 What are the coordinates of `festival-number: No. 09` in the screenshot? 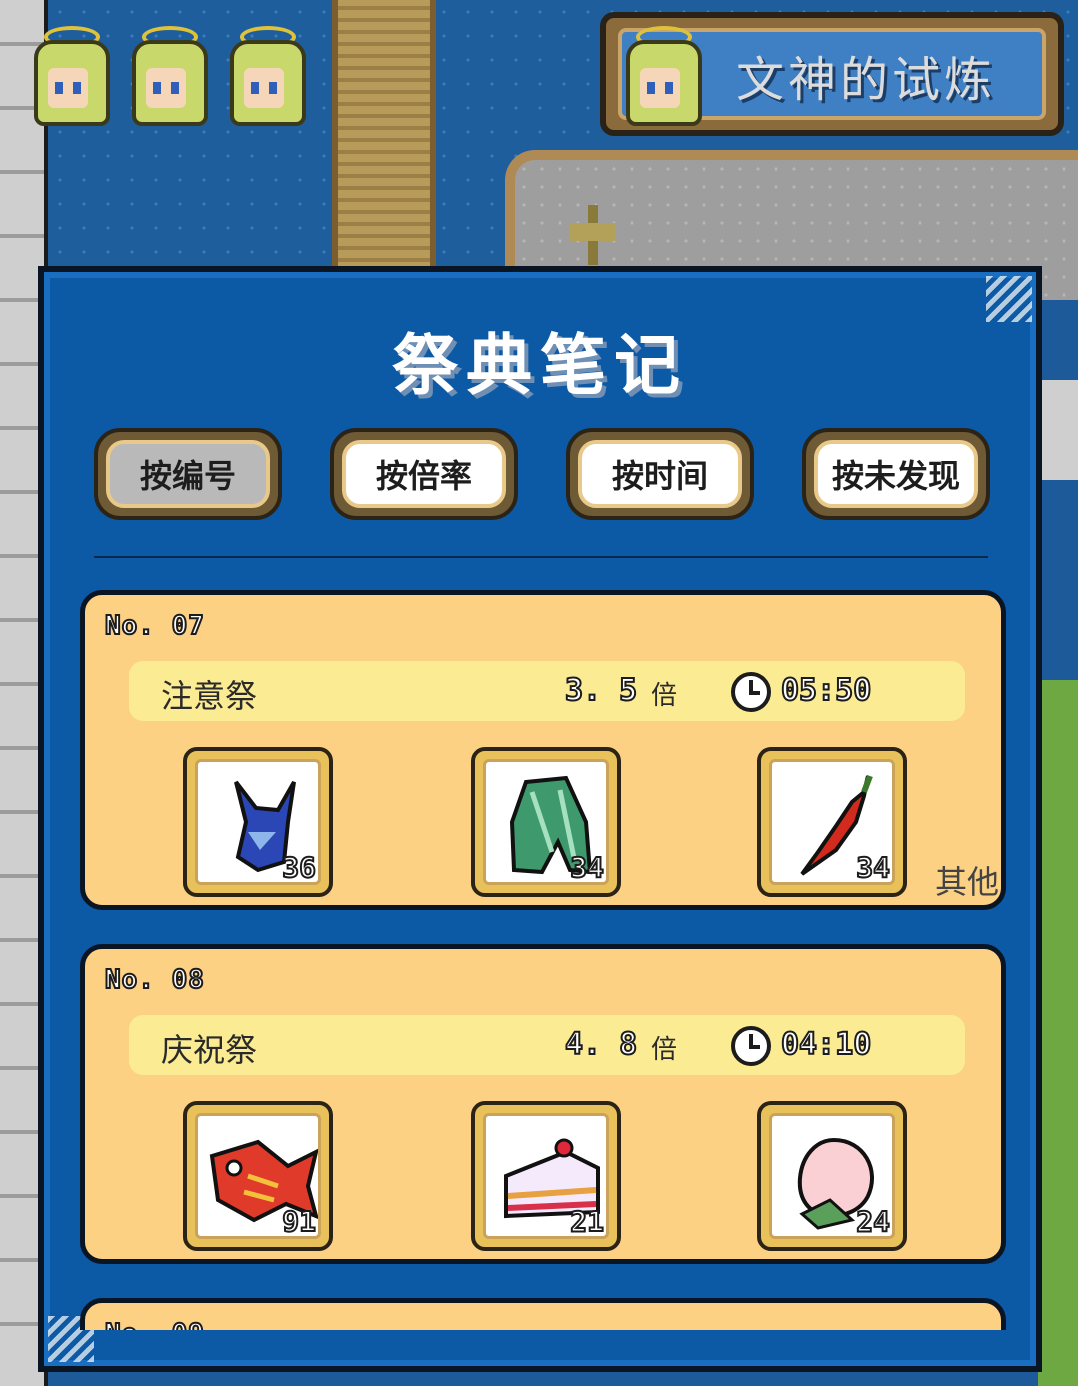 It's located at (154, 1324).